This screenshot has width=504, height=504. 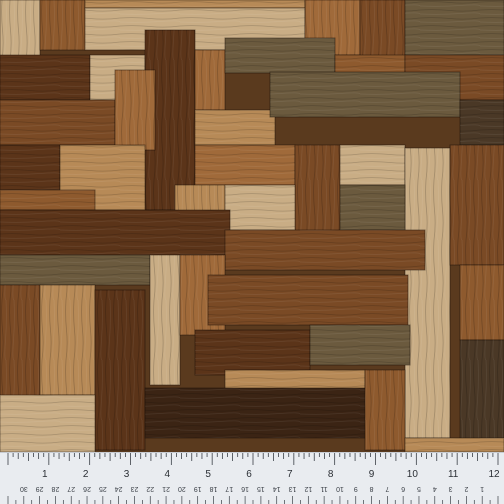 What do you see at coordinates (261, 488) in the screenshot?
I see `ruler-cm-label: 15` at bounding box center [261, 488].